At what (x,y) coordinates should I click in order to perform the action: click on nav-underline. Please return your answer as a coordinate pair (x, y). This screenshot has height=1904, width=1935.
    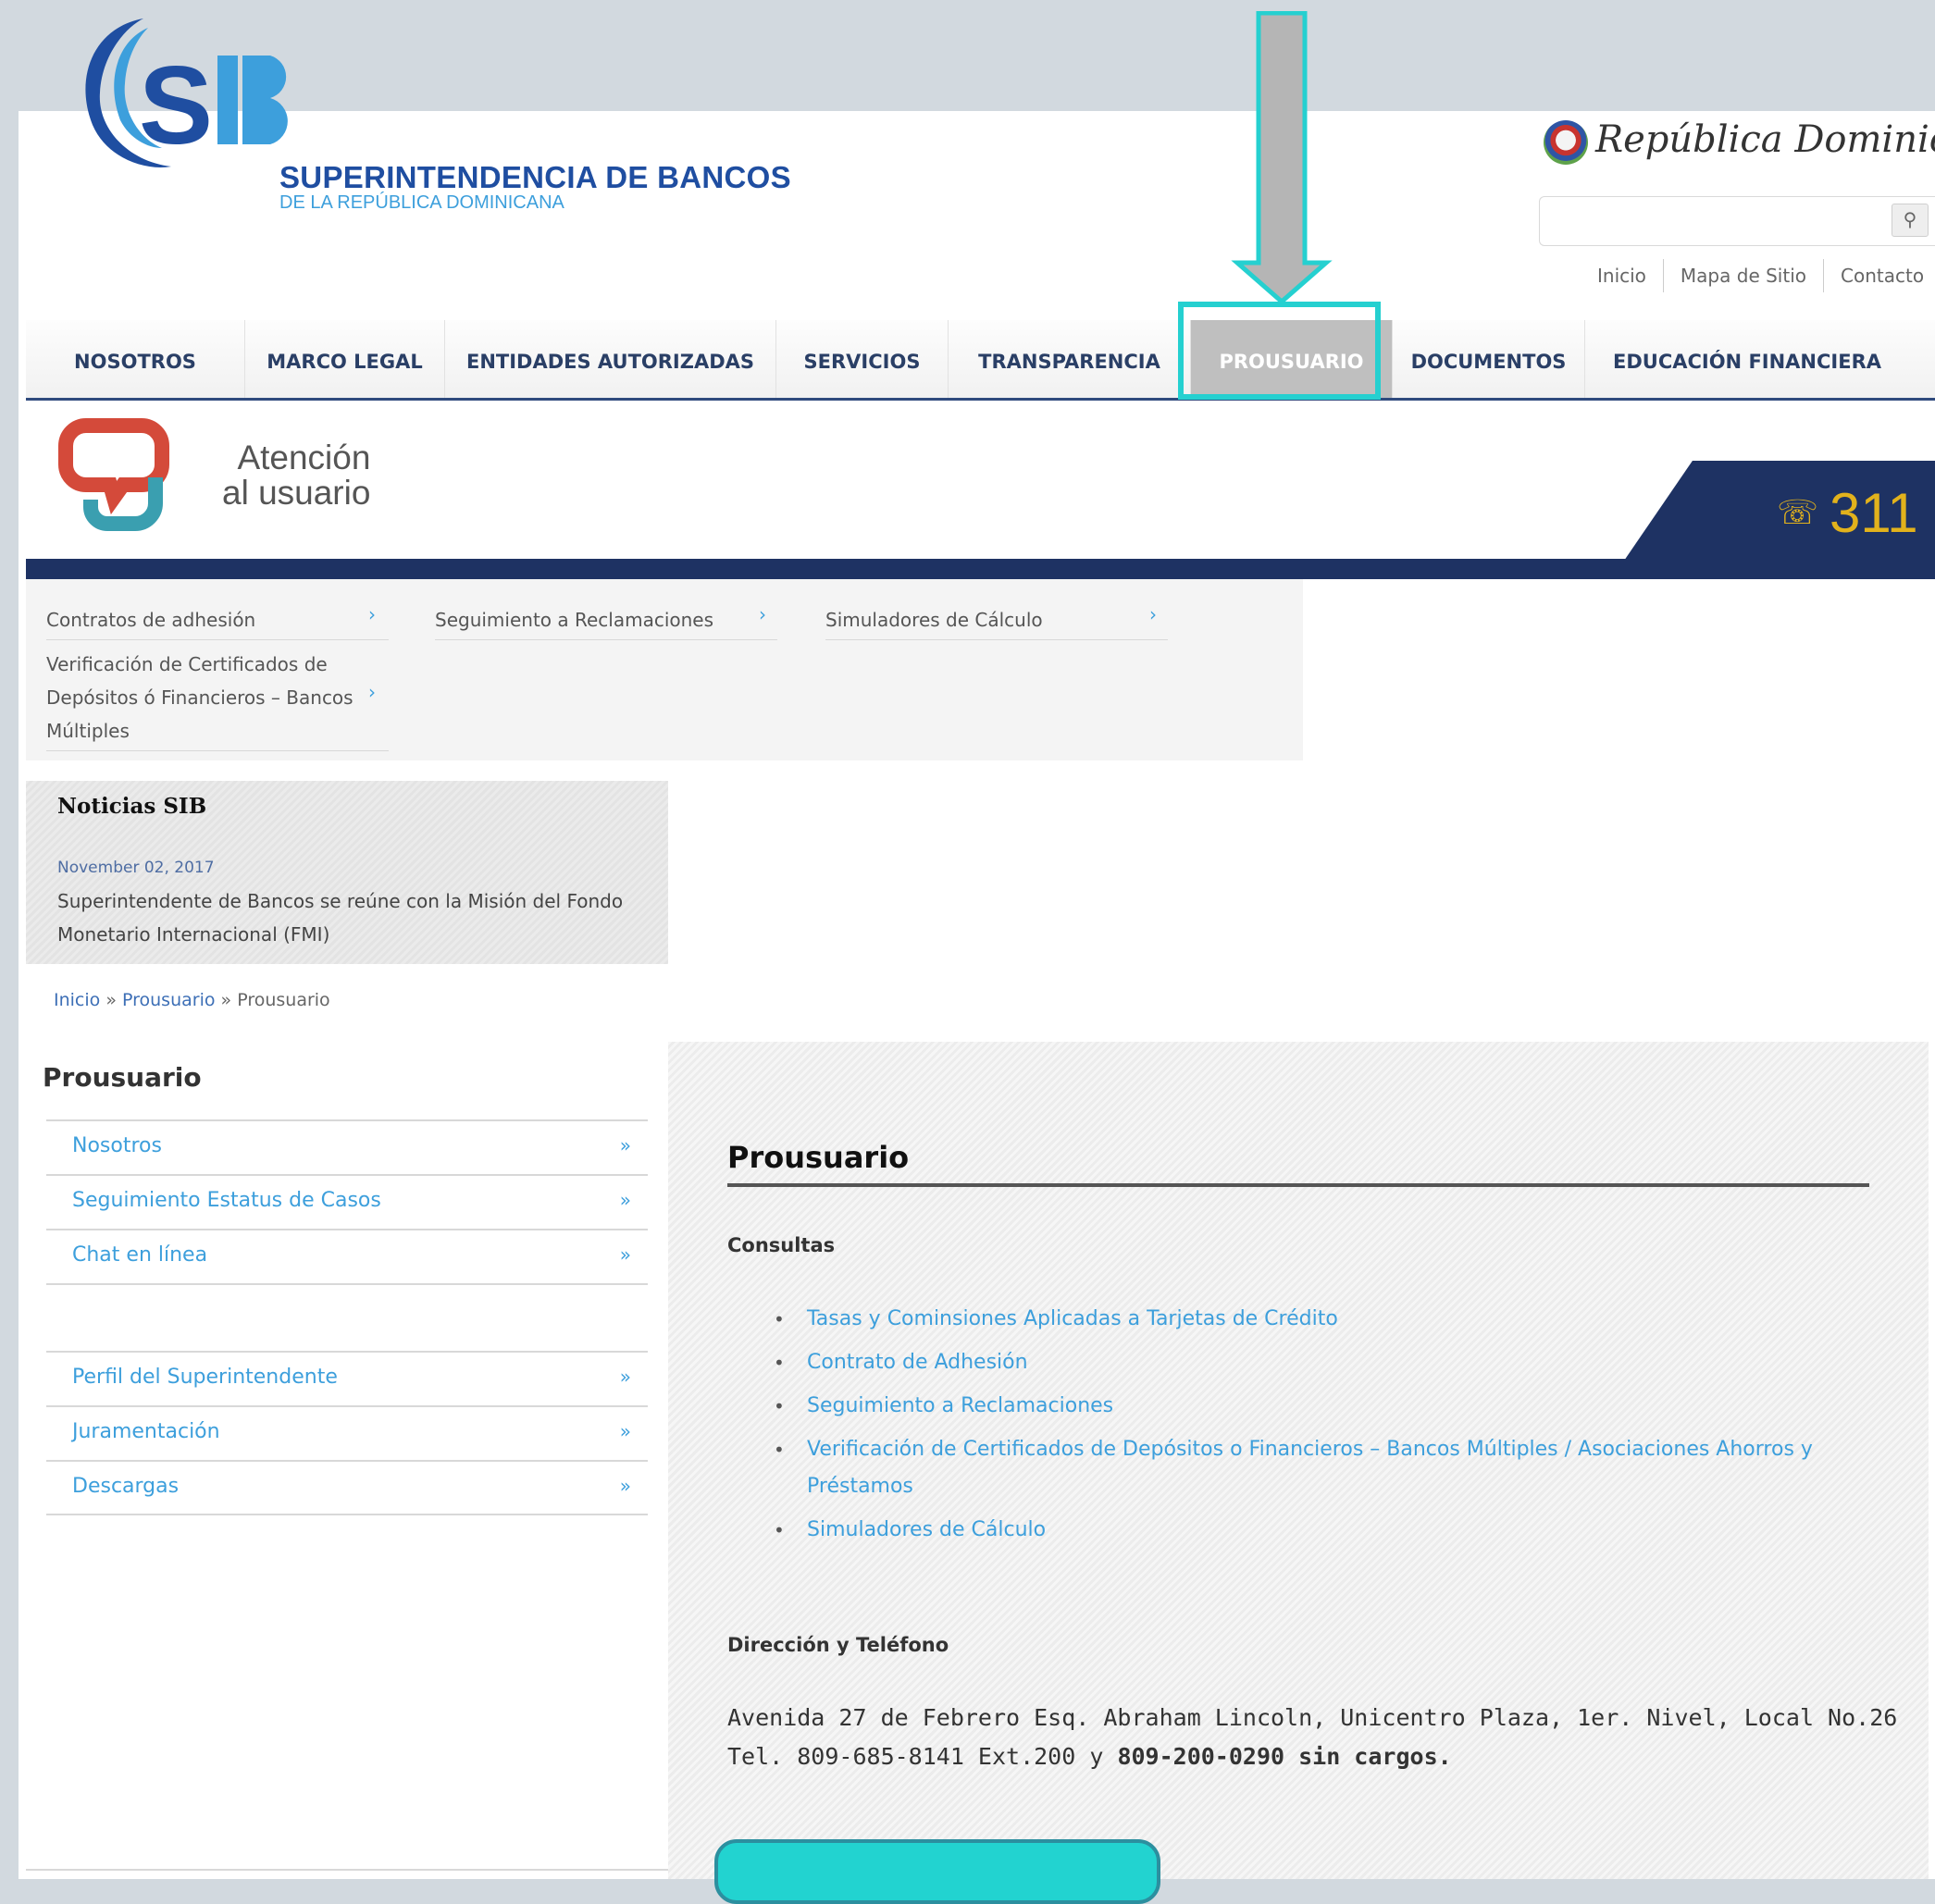
    Looking at the image, I should click on (981, 399).